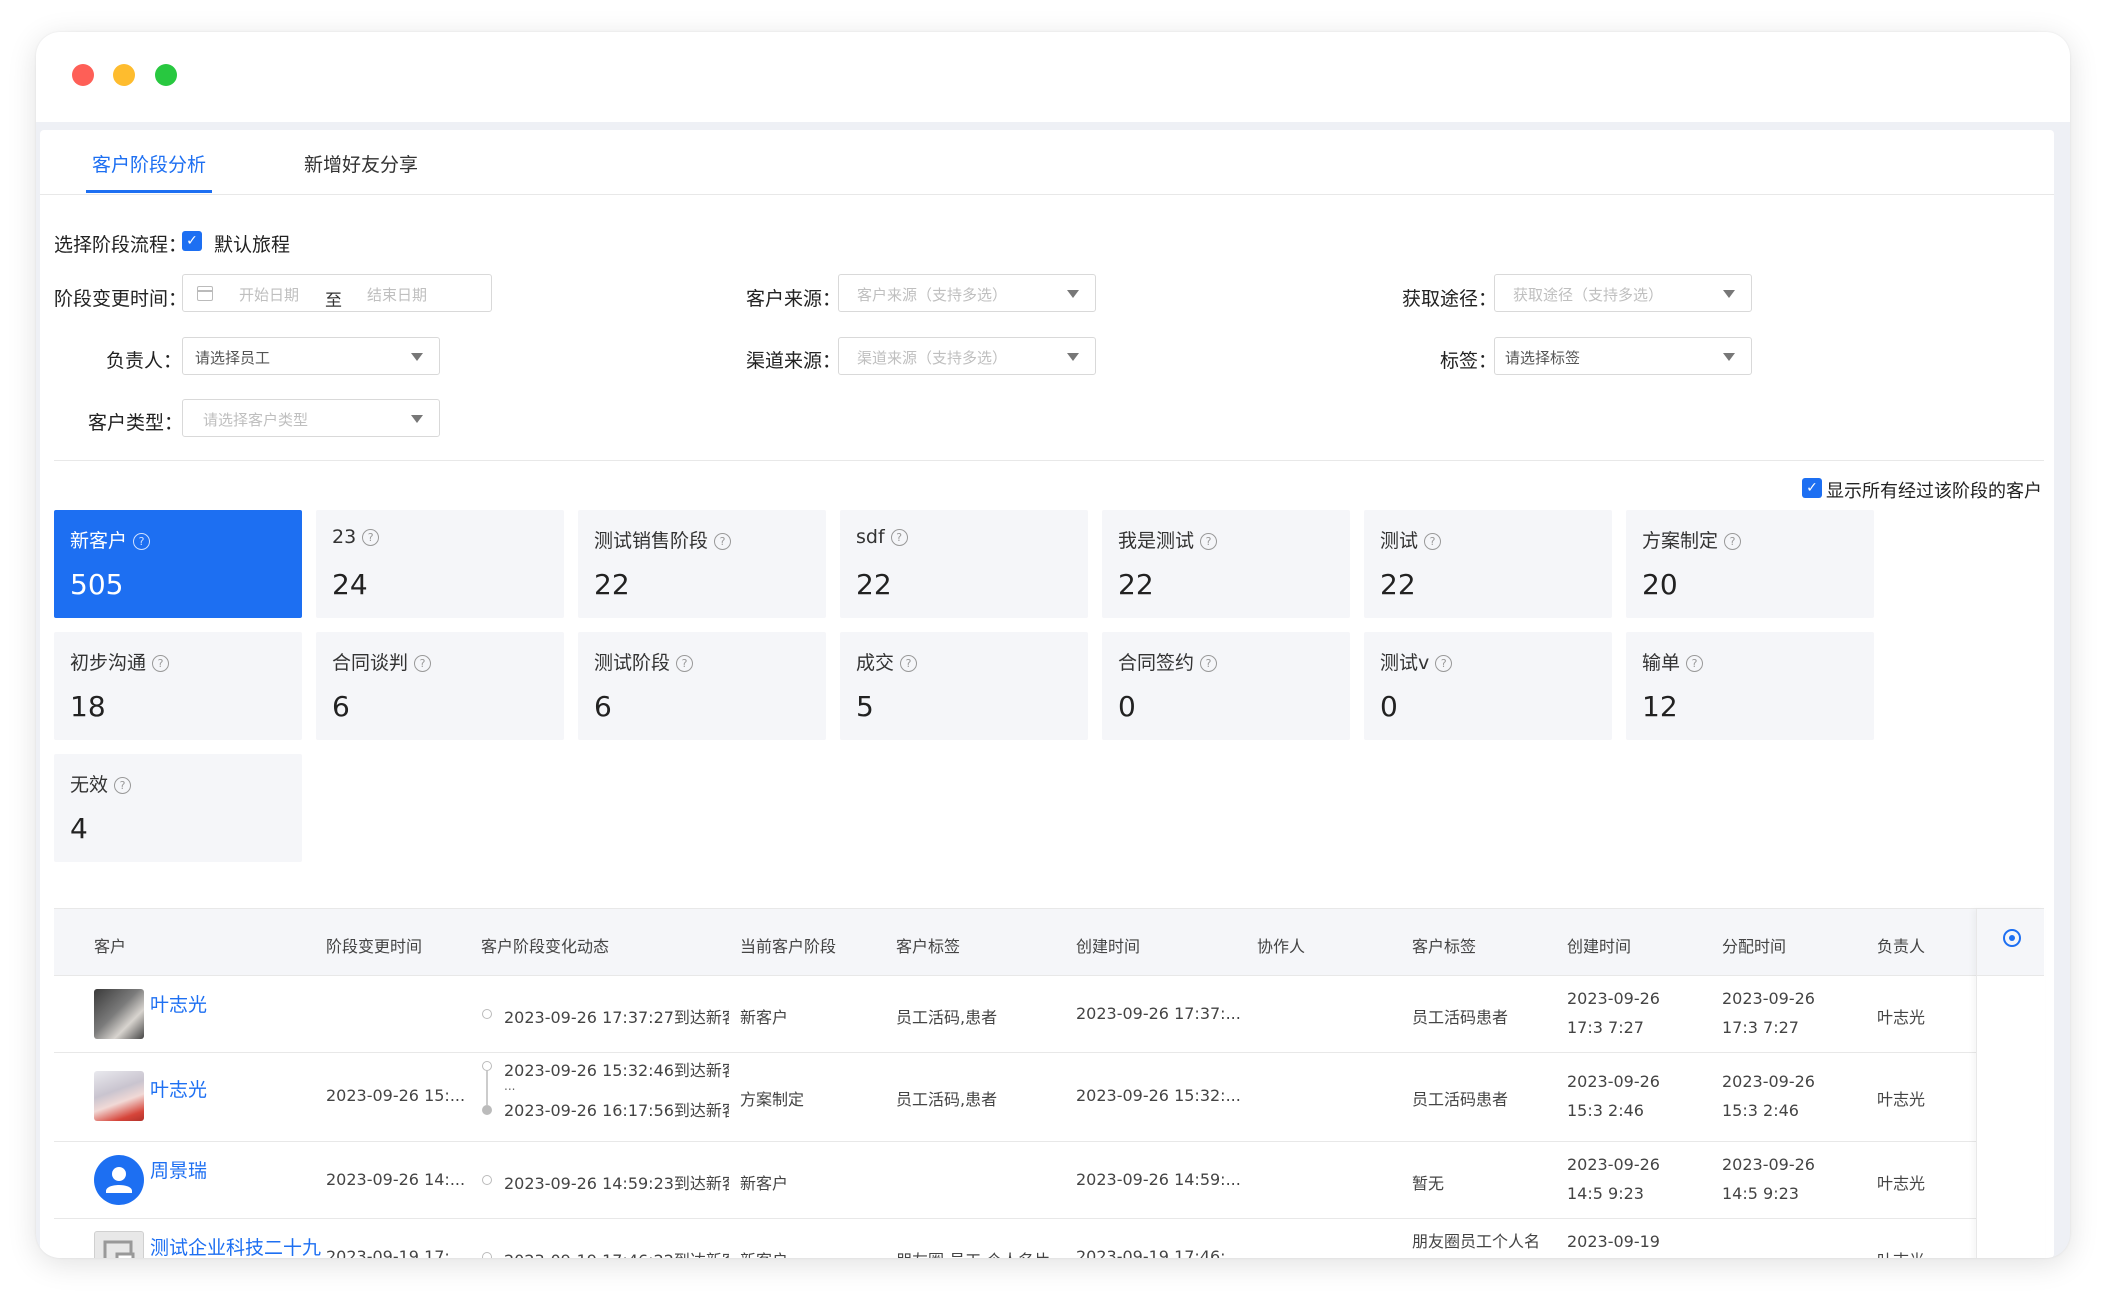 The width and height of the screenshot is (2106, 1305). I want to click on channel-select: 渠道来源（支持多选）, so click(967, 356).